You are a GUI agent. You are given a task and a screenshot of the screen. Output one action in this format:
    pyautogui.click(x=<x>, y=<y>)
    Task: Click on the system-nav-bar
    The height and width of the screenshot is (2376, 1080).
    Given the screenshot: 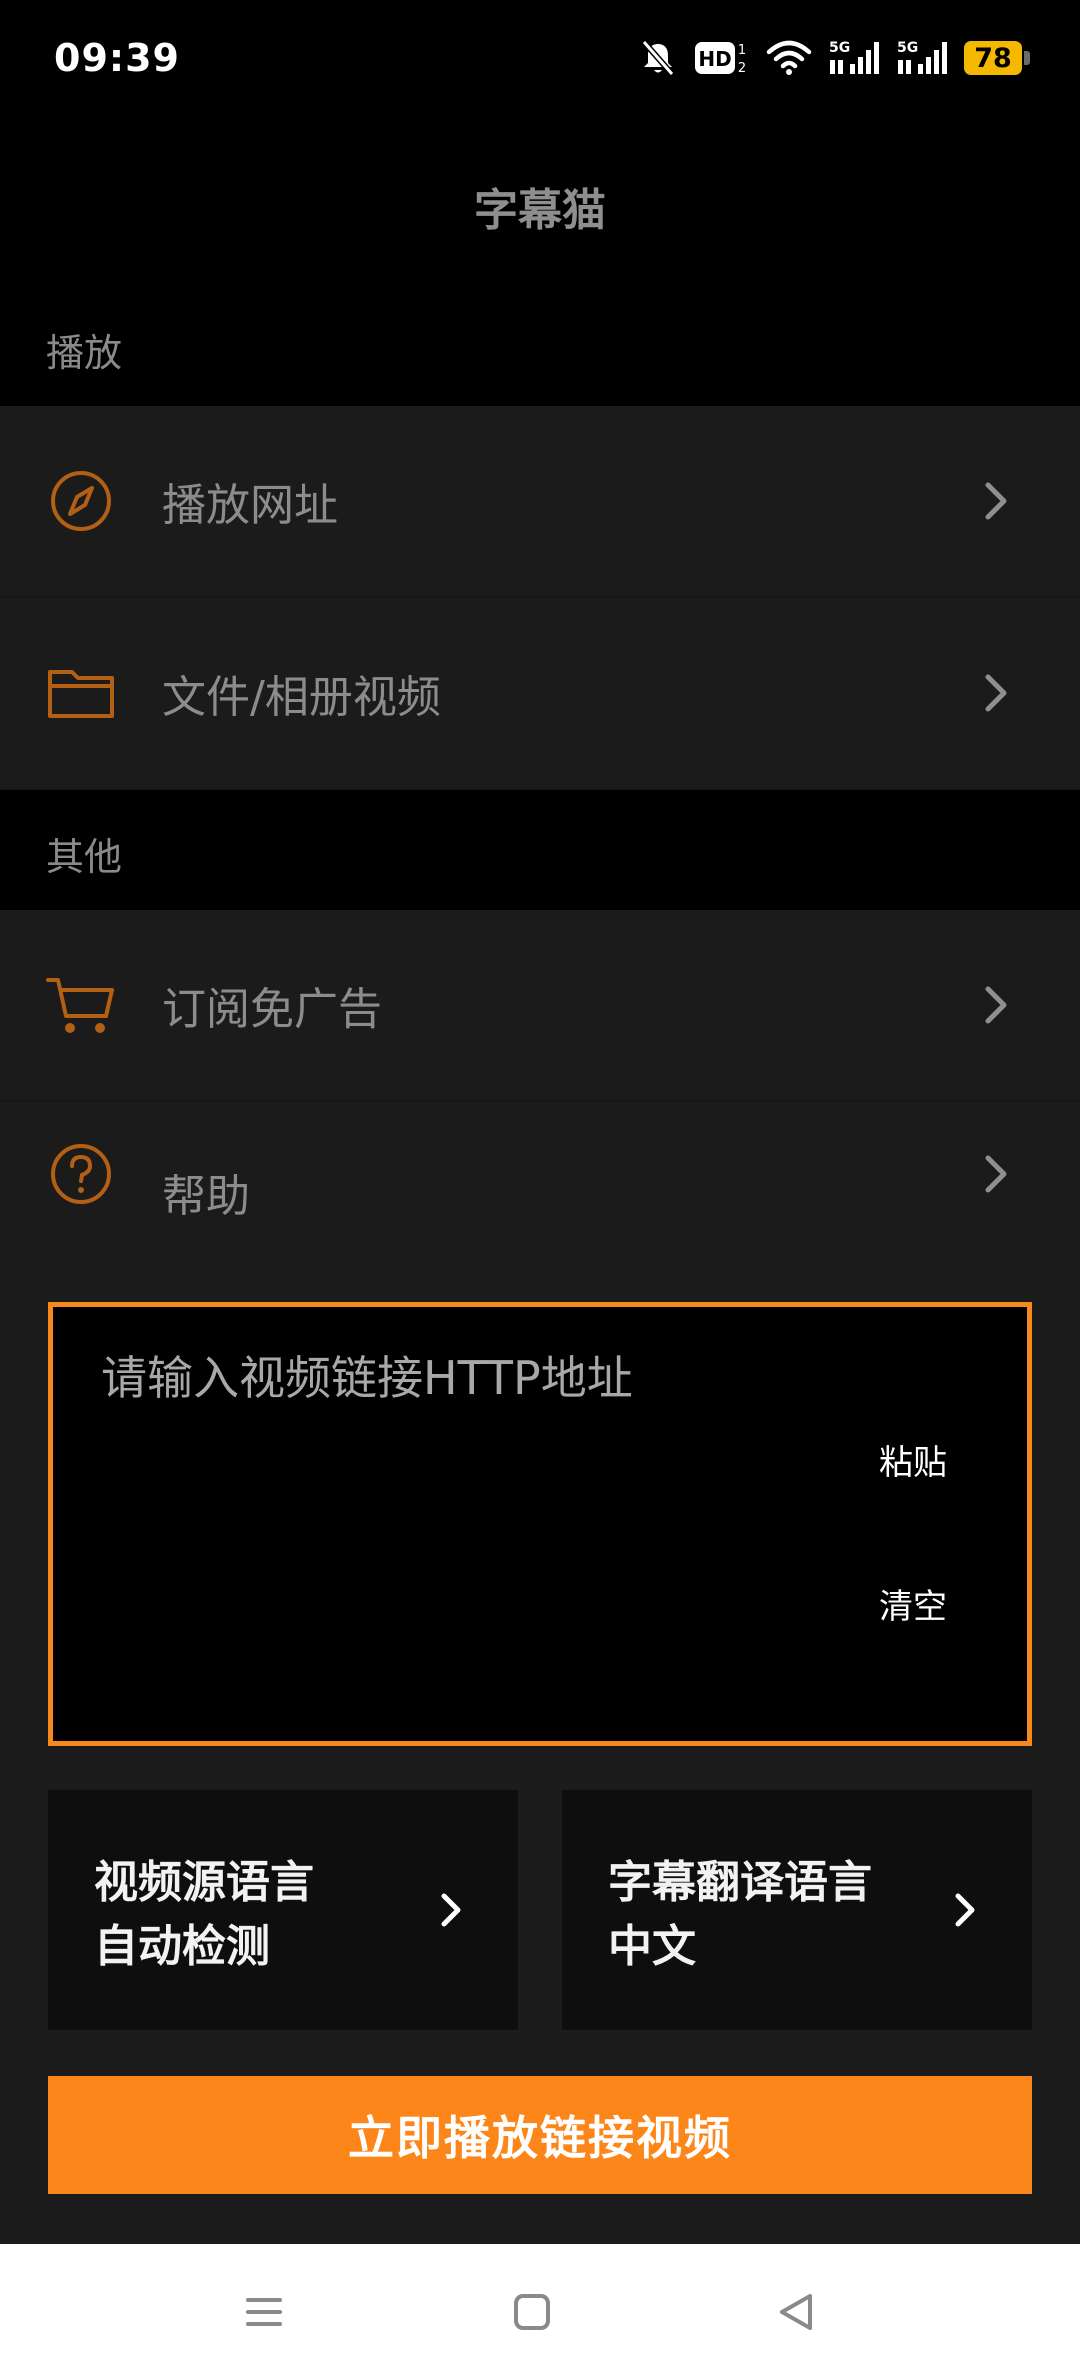 What is the action you would take?
    pyautogui.click(x=540, y=2310)
    